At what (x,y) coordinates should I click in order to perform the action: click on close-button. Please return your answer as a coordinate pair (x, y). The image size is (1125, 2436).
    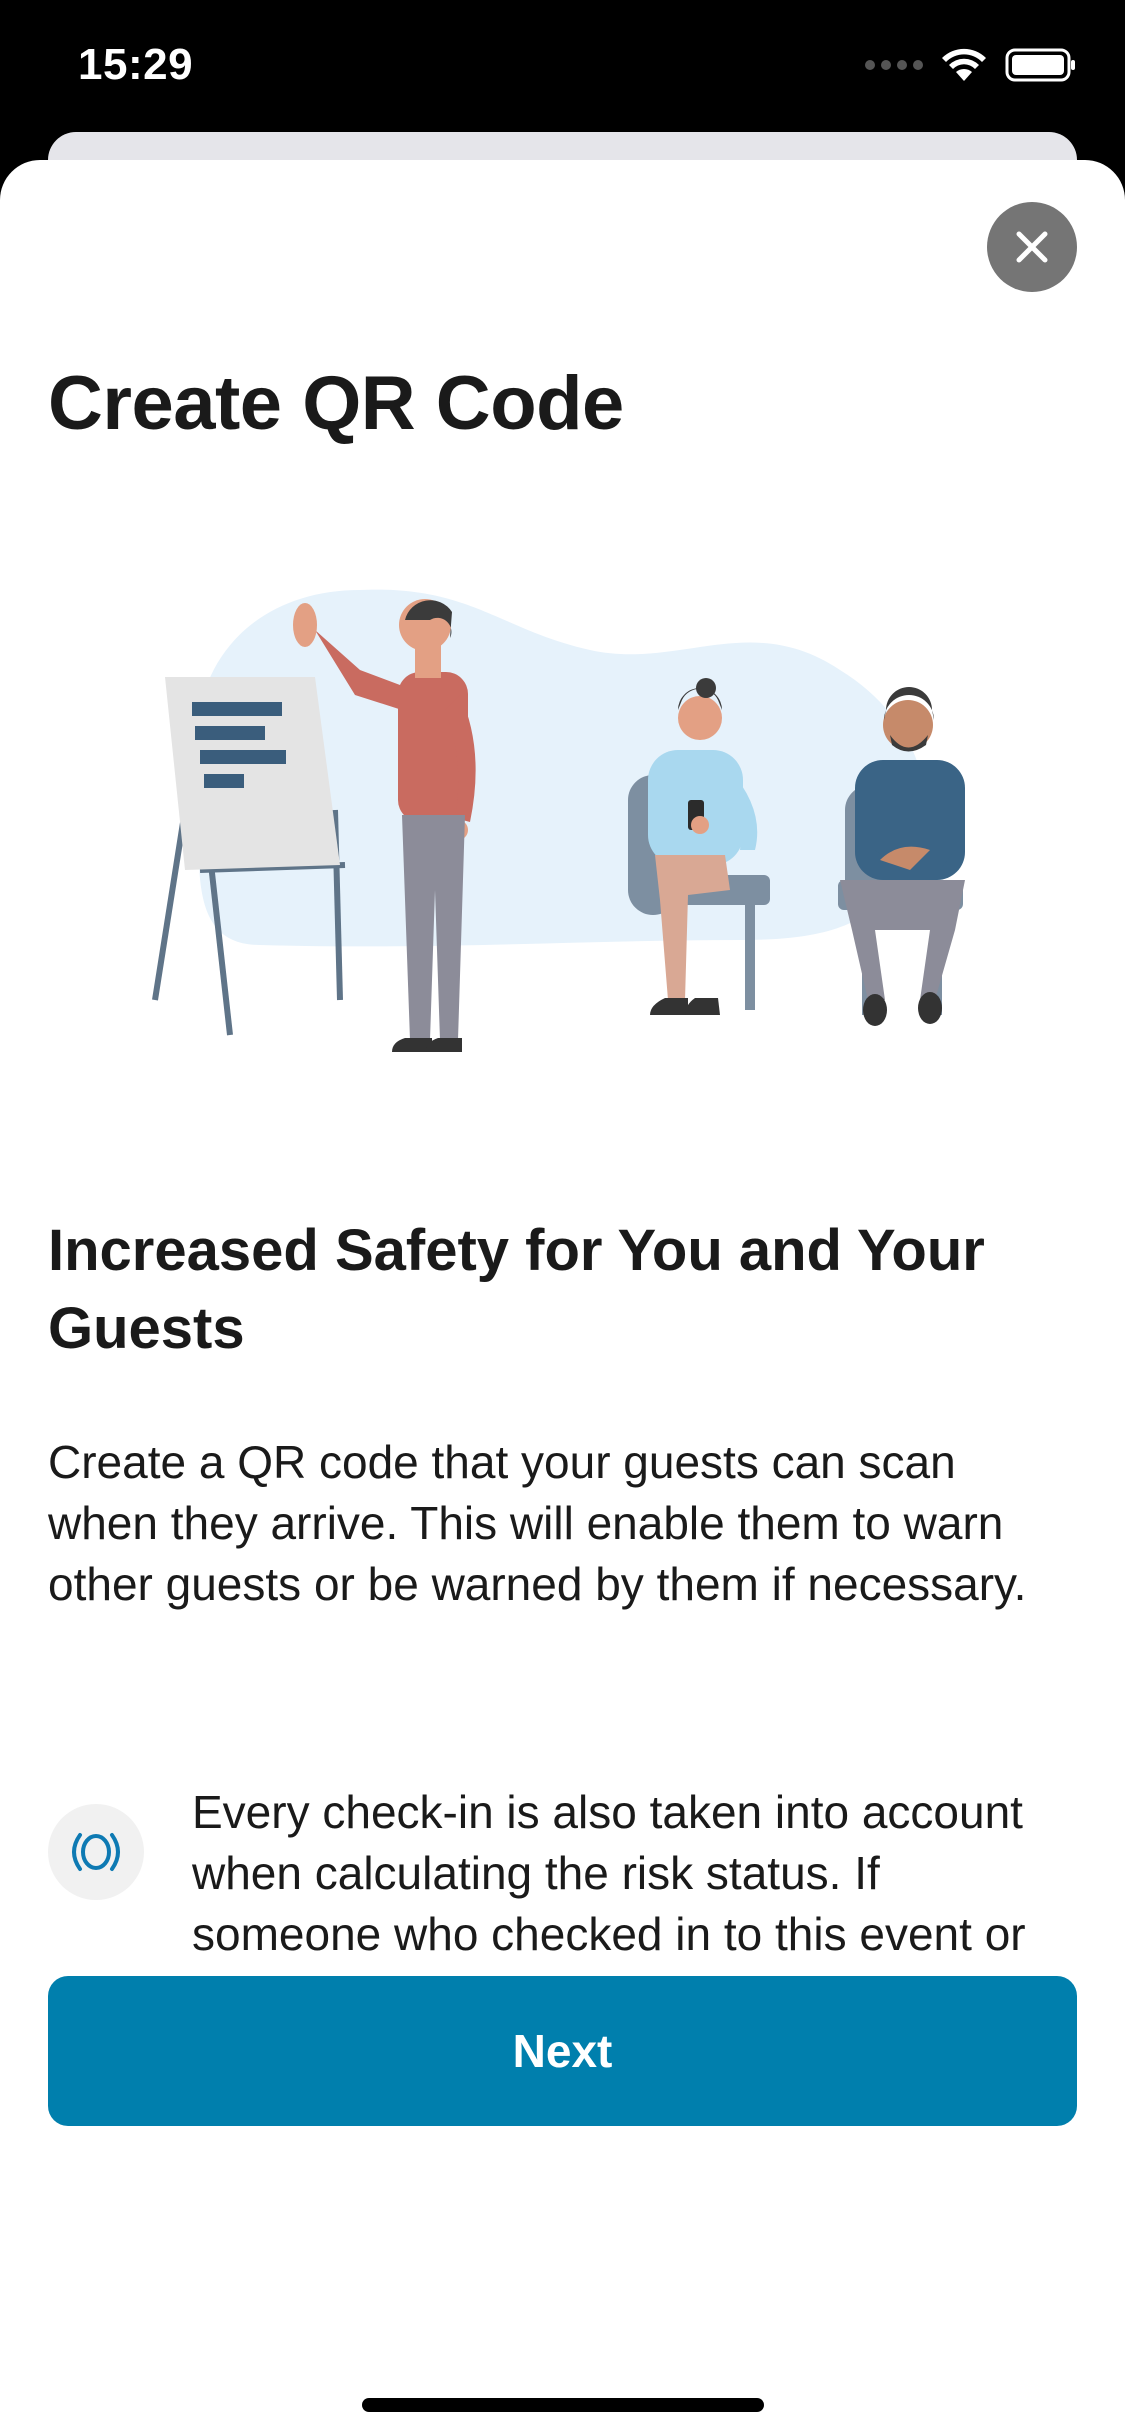
    Looking at the image, I should click on (1032, 247).